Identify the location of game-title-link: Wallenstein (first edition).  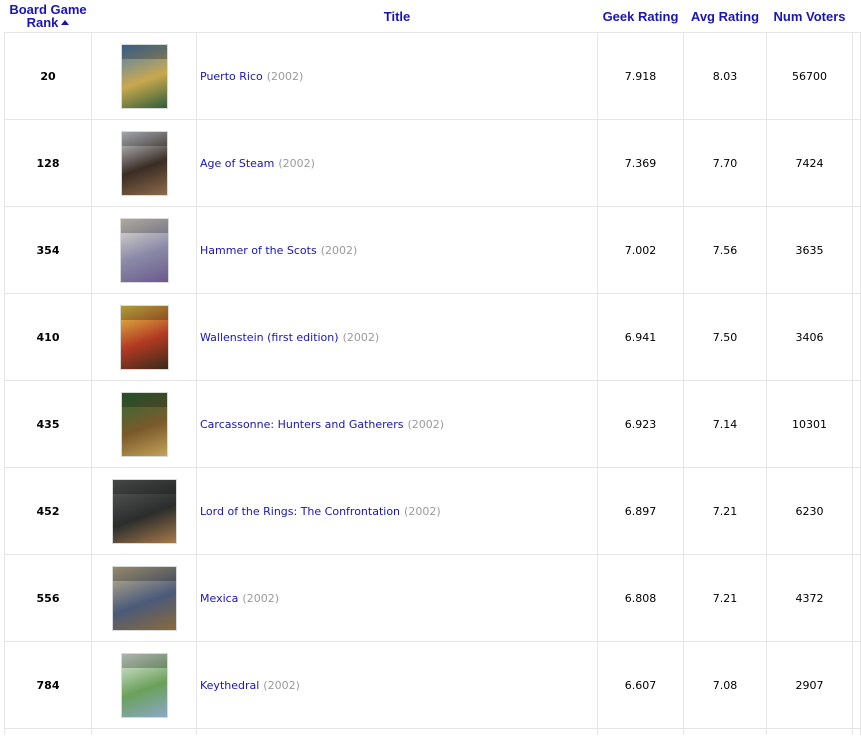
(269, 337).